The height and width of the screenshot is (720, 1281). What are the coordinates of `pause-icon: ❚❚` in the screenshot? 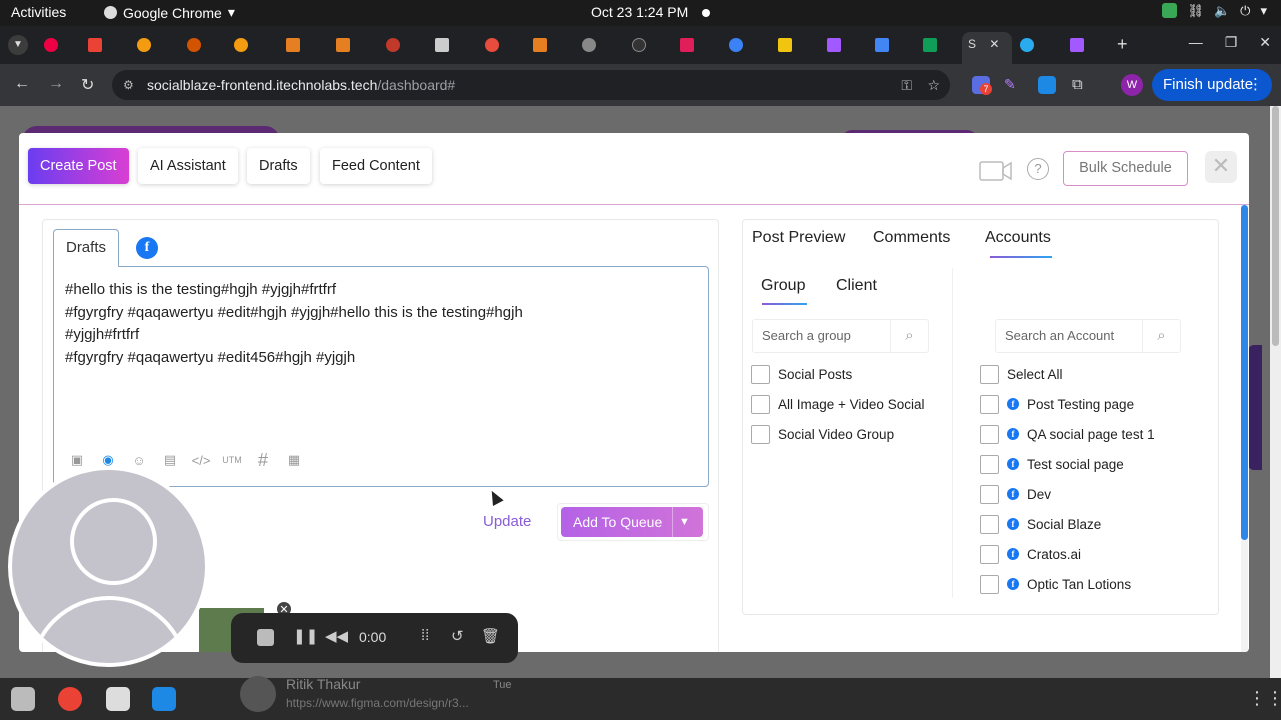 It's located at (305, 636).